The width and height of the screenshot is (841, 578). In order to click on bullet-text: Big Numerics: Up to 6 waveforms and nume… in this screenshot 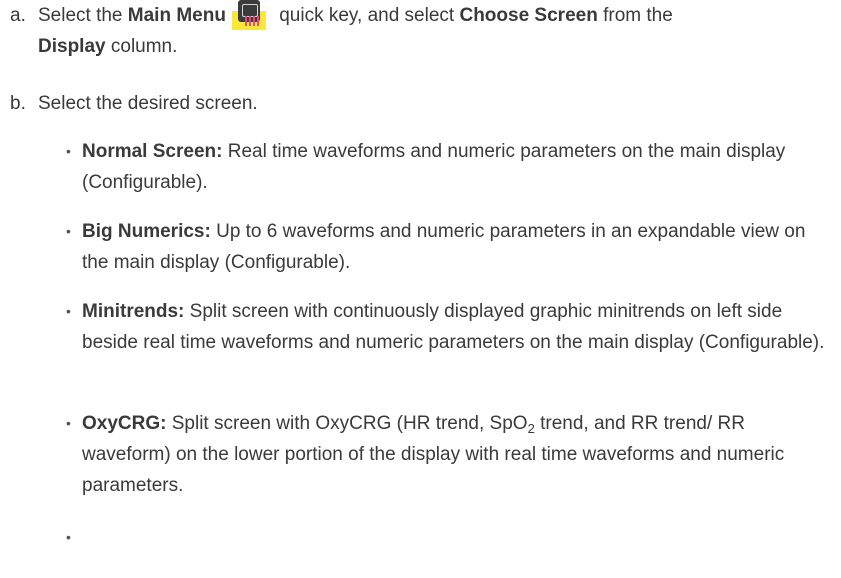, I will do `click(458, 247)`.